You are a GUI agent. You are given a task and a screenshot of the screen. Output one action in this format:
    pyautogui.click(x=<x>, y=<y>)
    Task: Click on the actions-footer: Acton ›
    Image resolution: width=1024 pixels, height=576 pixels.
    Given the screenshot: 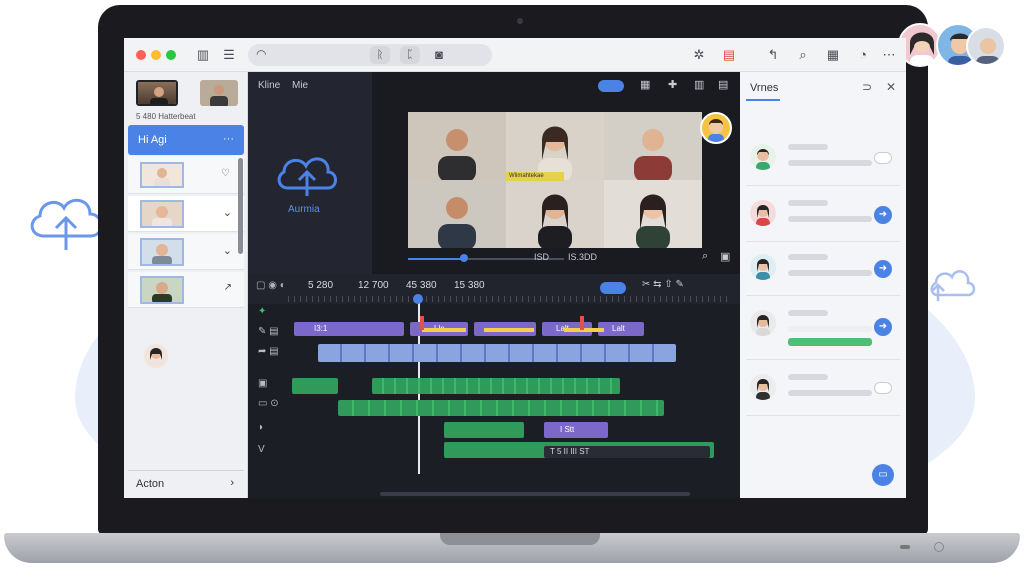 What is the action you would take?
    pyautogui.click(x=186, y=482)
    